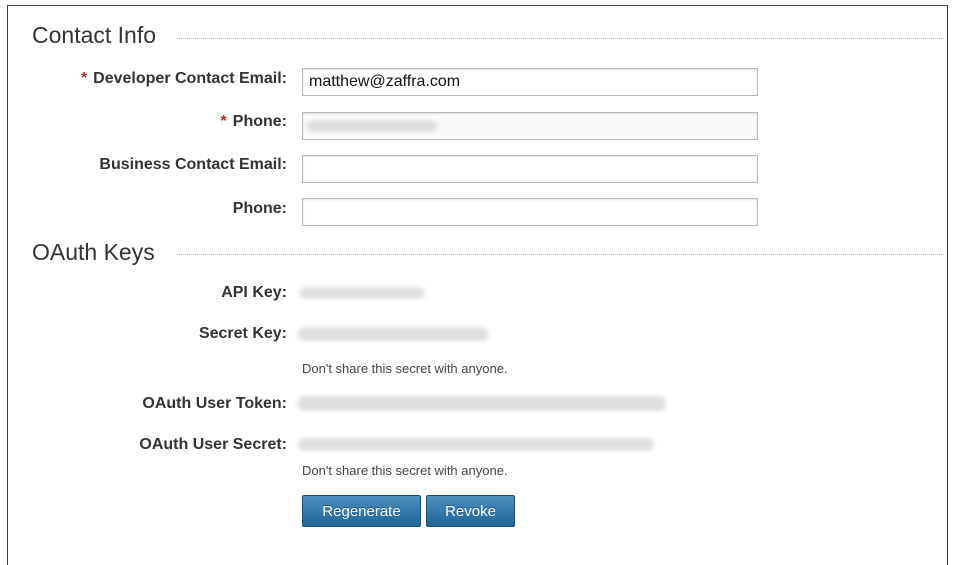 The image size is (957, 565). I want to click on developer-email-input, so click(530, 82).